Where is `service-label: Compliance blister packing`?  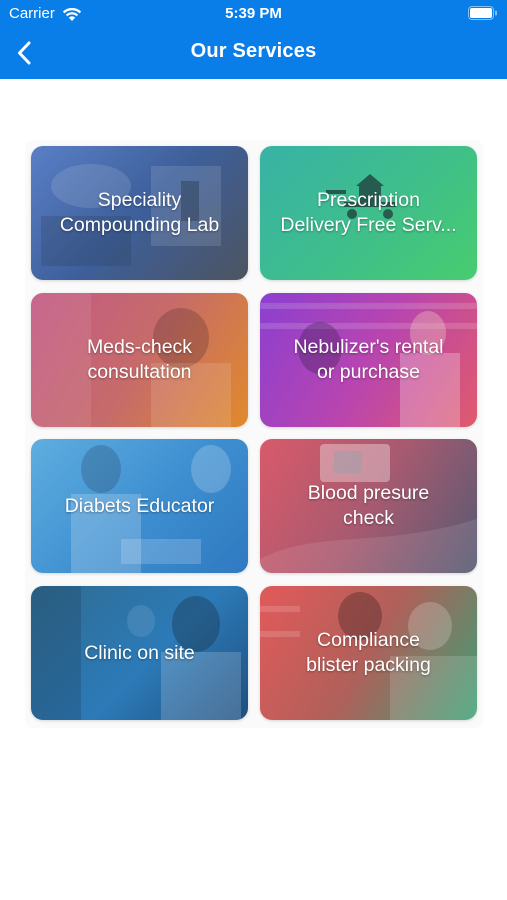 service-label: Compliance blister packing is located at coordinates (368, 652).